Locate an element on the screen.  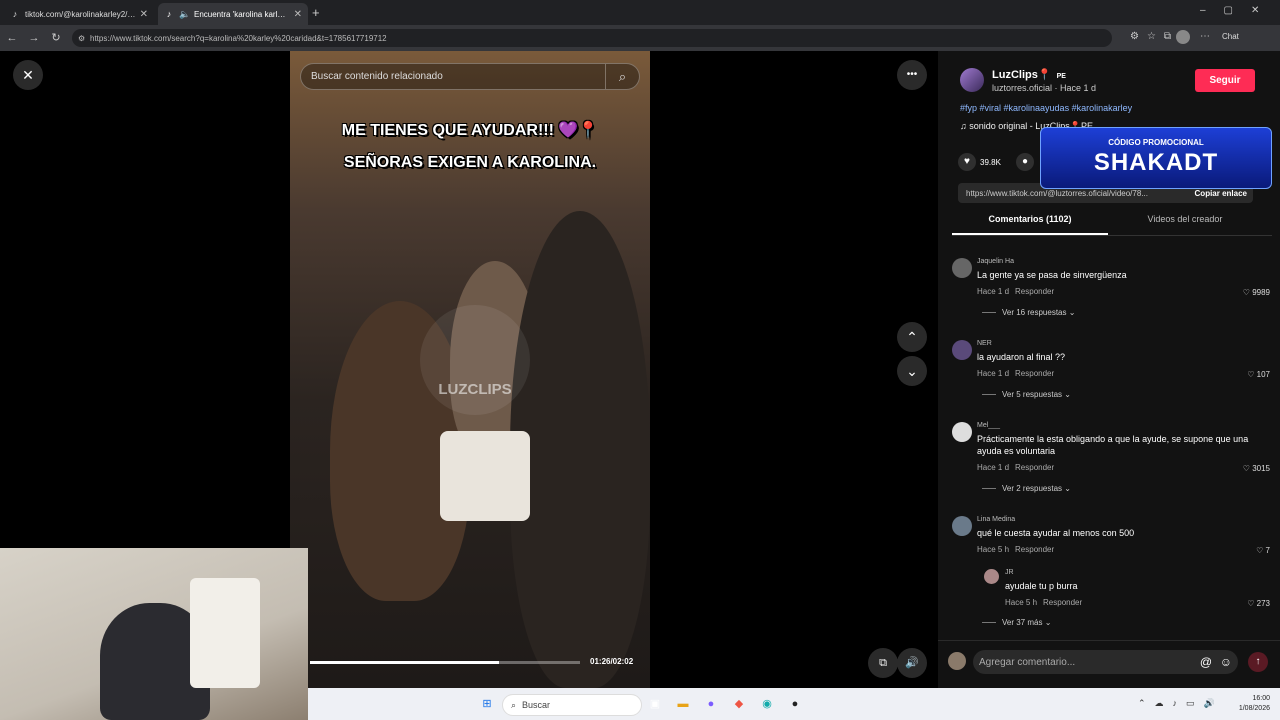
back-icon: ← is located at coordinates (12, 38).